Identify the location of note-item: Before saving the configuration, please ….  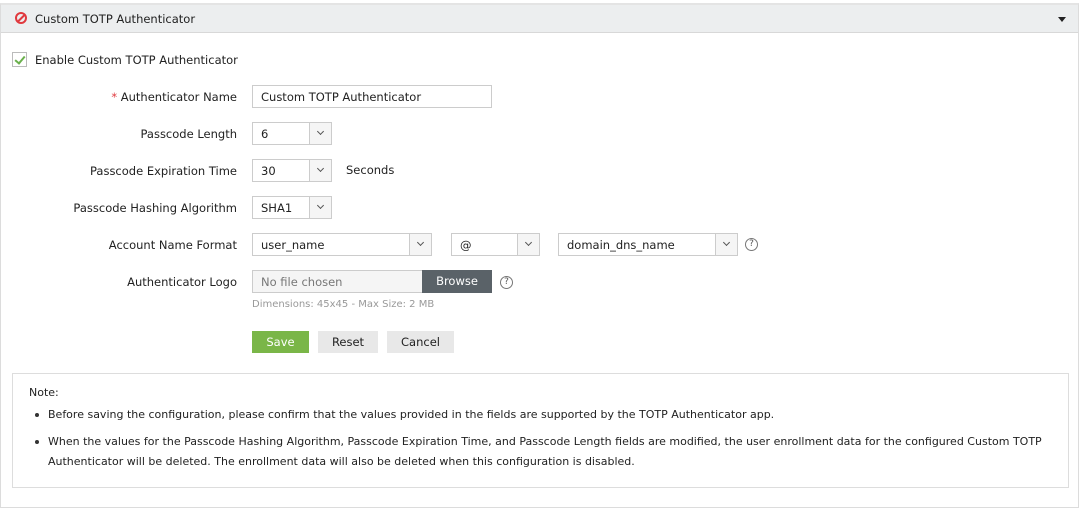
(543, 415).